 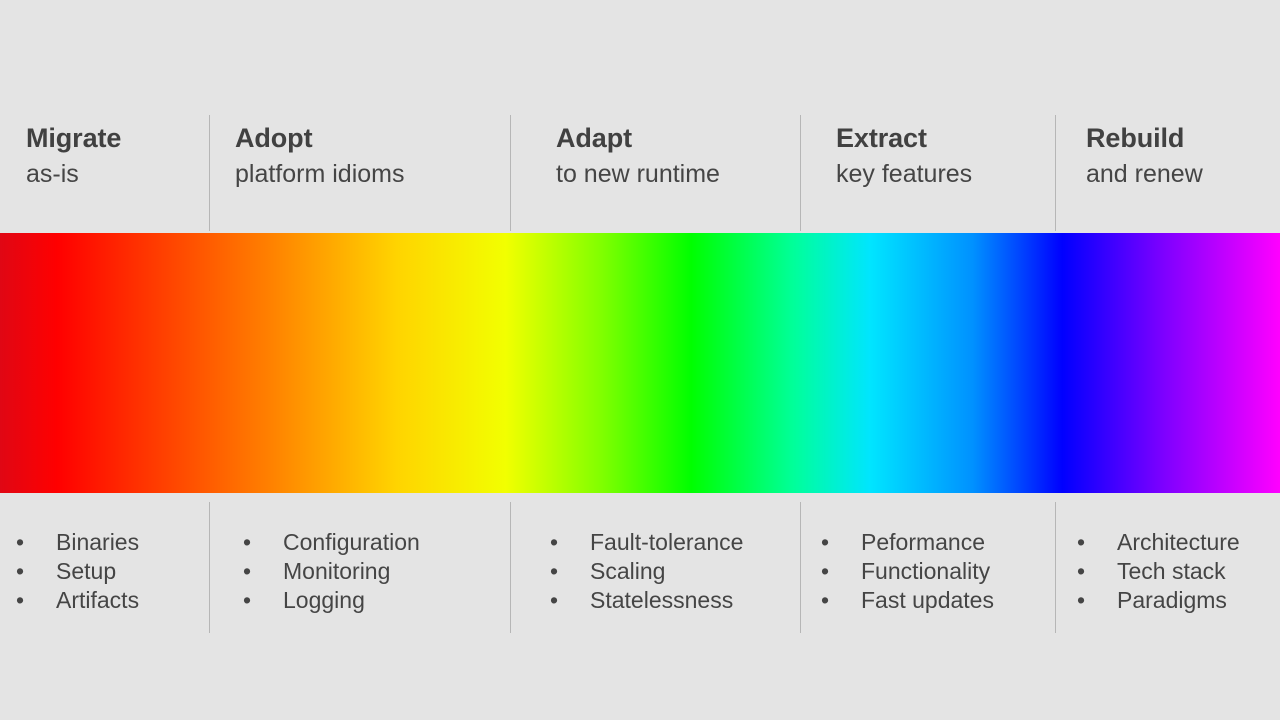 I want to click on list-item: • Scaling, so click(x=675, y=571).